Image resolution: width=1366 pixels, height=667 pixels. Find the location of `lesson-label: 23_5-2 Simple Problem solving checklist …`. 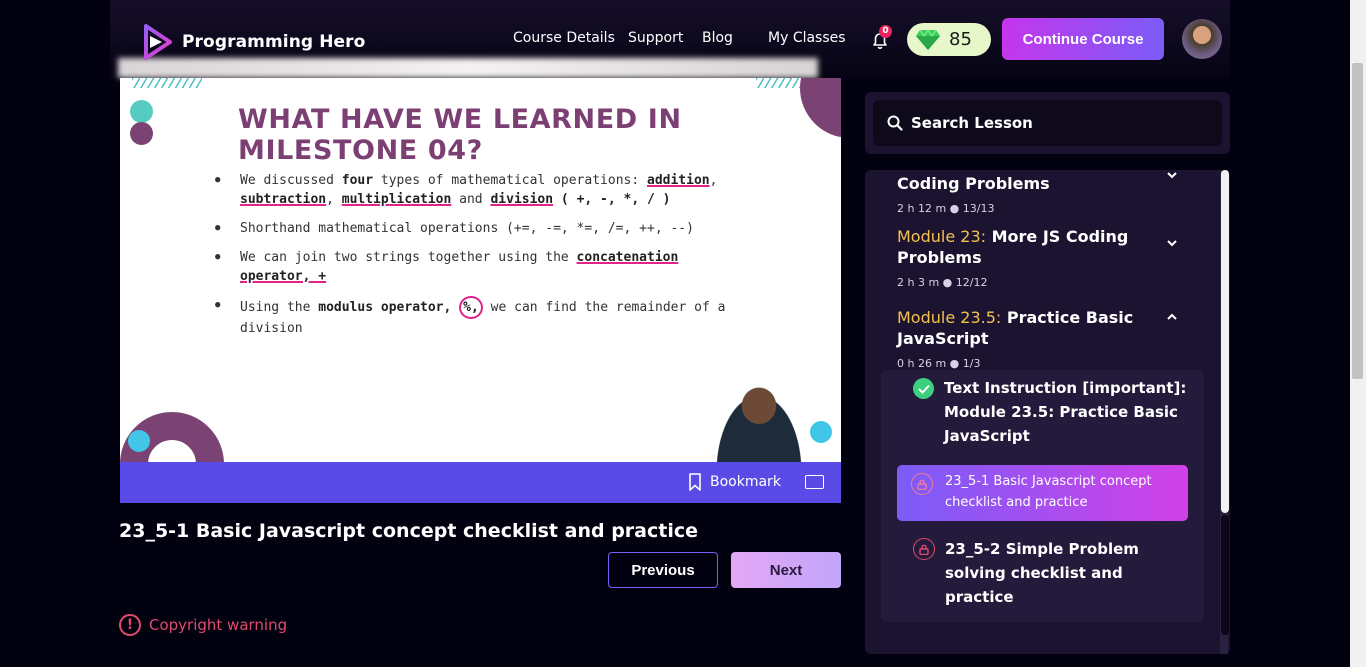

lesson-label: 23_5-2 Simple Problem solving checklist … is located at coordinates (1042, 573).